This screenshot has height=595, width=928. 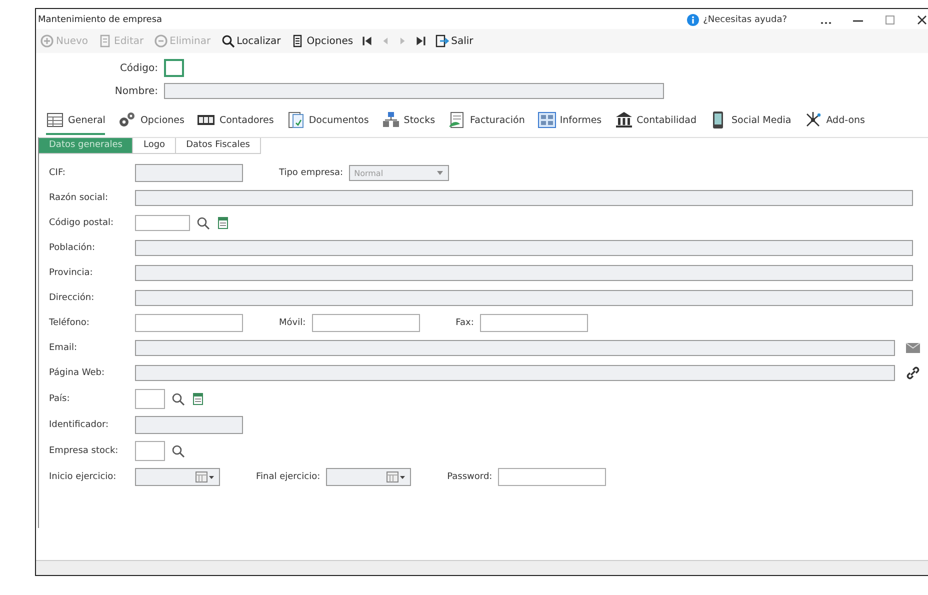 I want to click on network-icon, so click(x=813, y=120).